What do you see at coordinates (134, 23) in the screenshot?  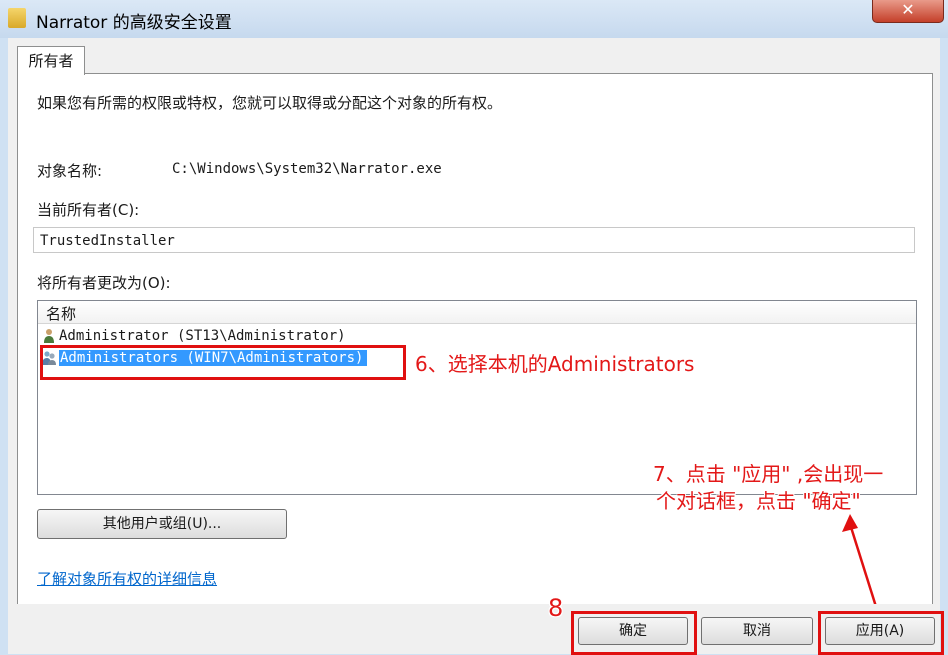 I see `window-title: Narrator 的高级安全设置` at bounding box center [134, 23].